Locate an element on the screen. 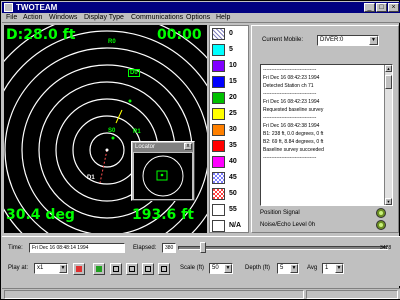 Image resolution: width=400 pixels, height=300 pixels. rewind-icon is located at coordinates (116, 269).